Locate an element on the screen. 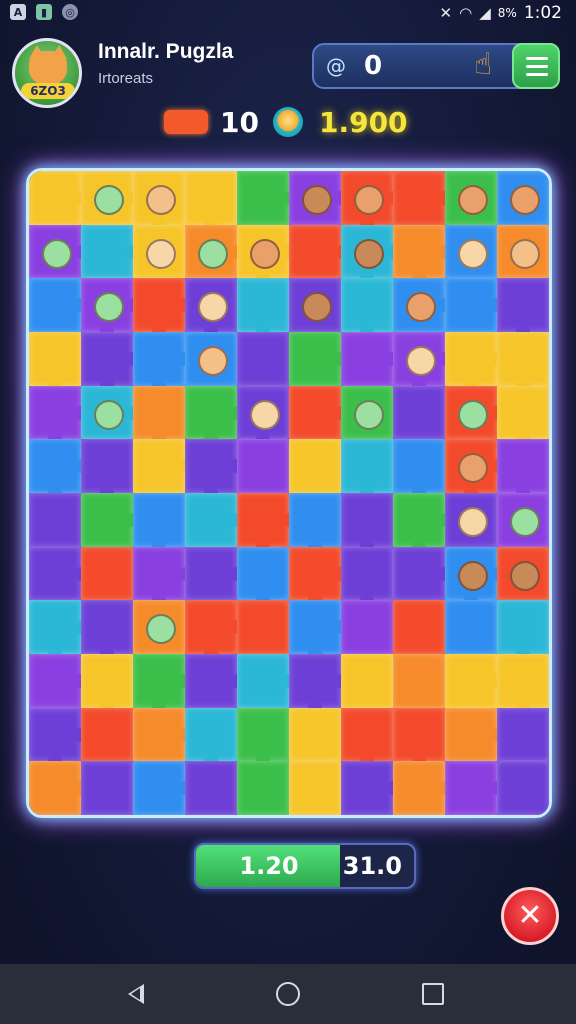 The height and width of the screenshot is (1024, 576). coin-icon is located at coordinates (287, 122).